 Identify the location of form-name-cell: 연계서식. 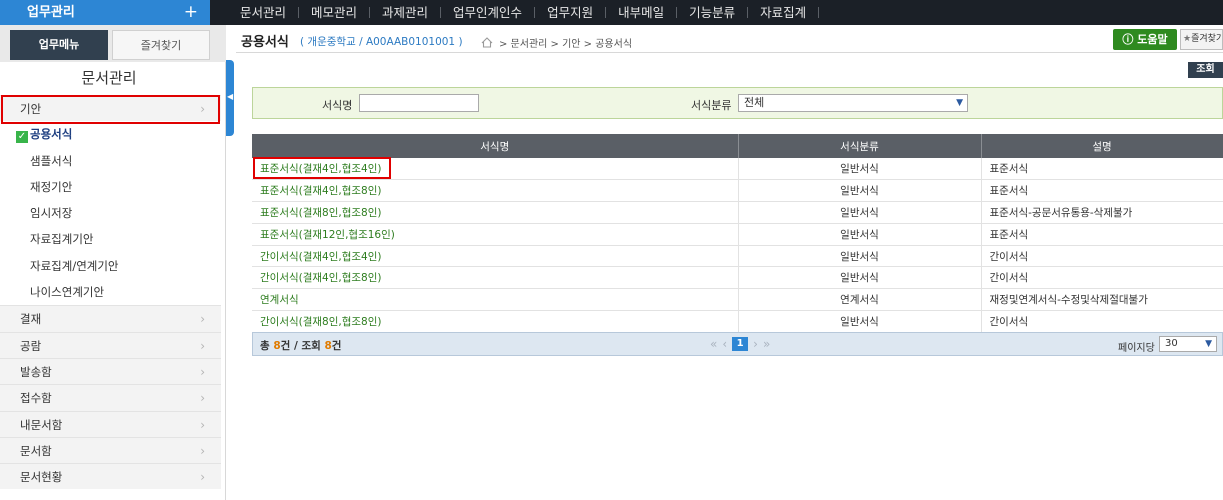
(495, 300).